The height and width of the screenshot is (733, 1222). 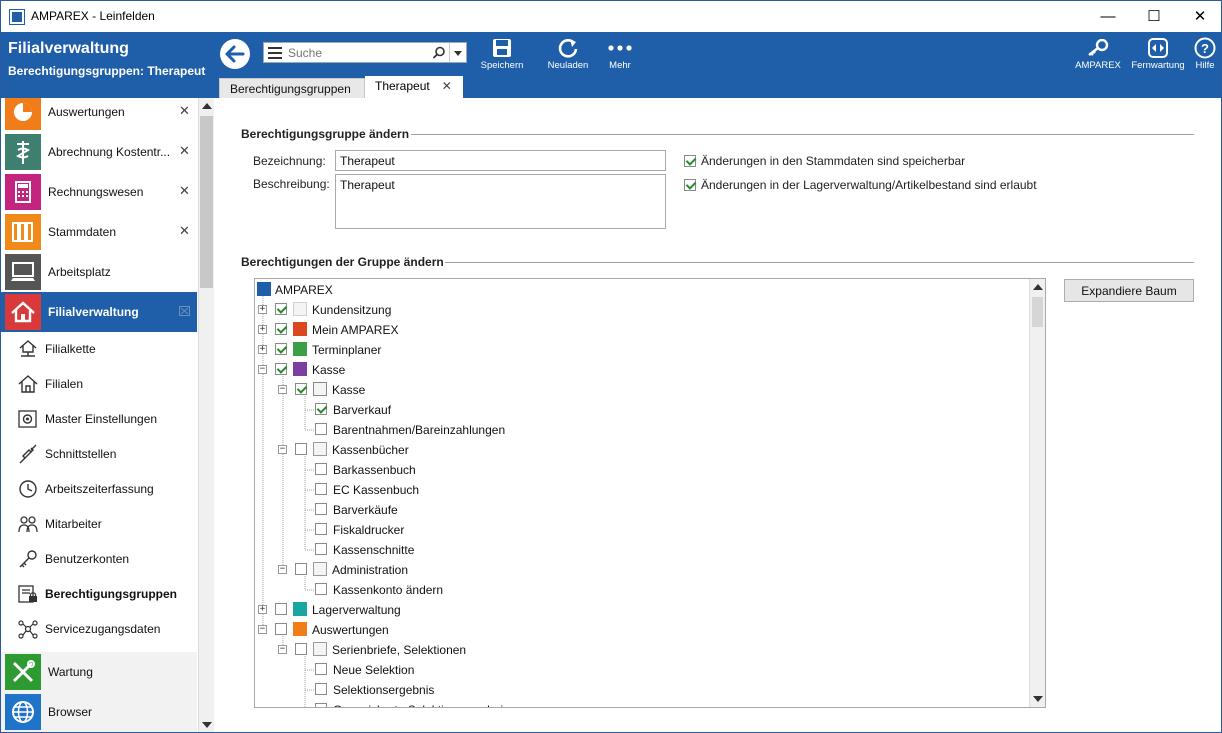 I want to click on minimize-button: —, so click(x=1108, y=16).